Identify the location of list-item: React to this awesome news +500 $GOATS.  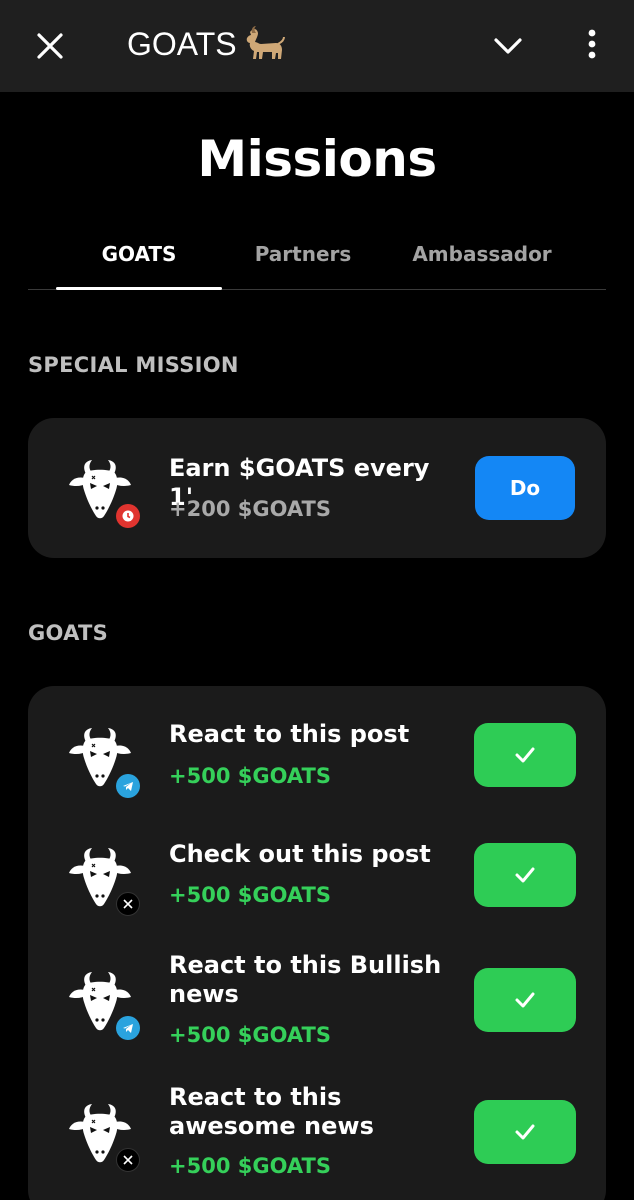
(317, 1128).